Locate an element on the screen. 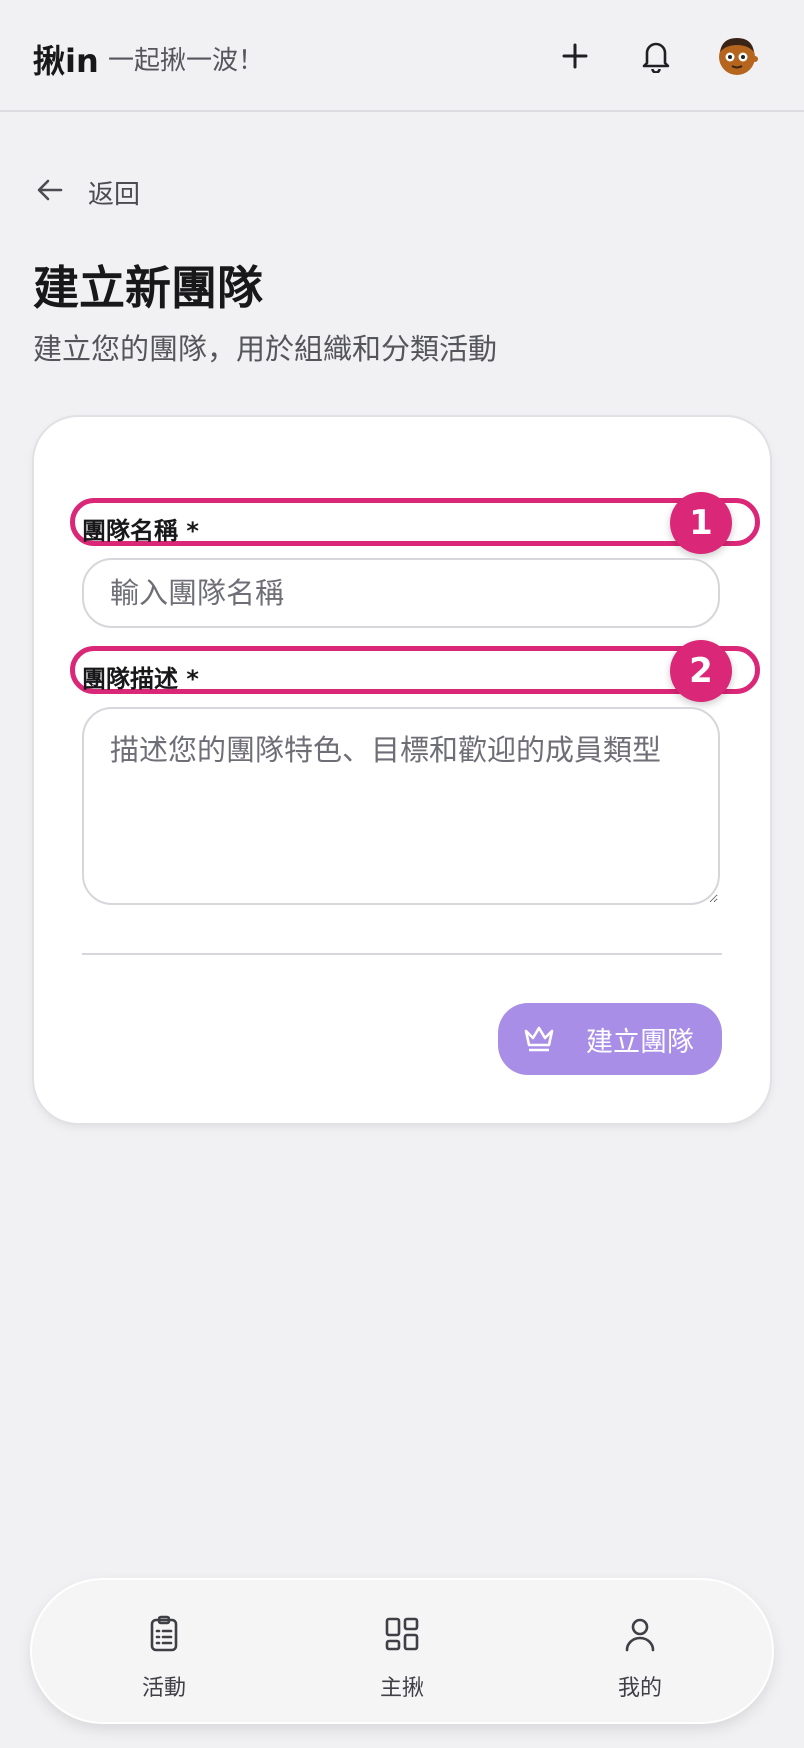  back-link: 返回 is located at coordinates (88, 192).